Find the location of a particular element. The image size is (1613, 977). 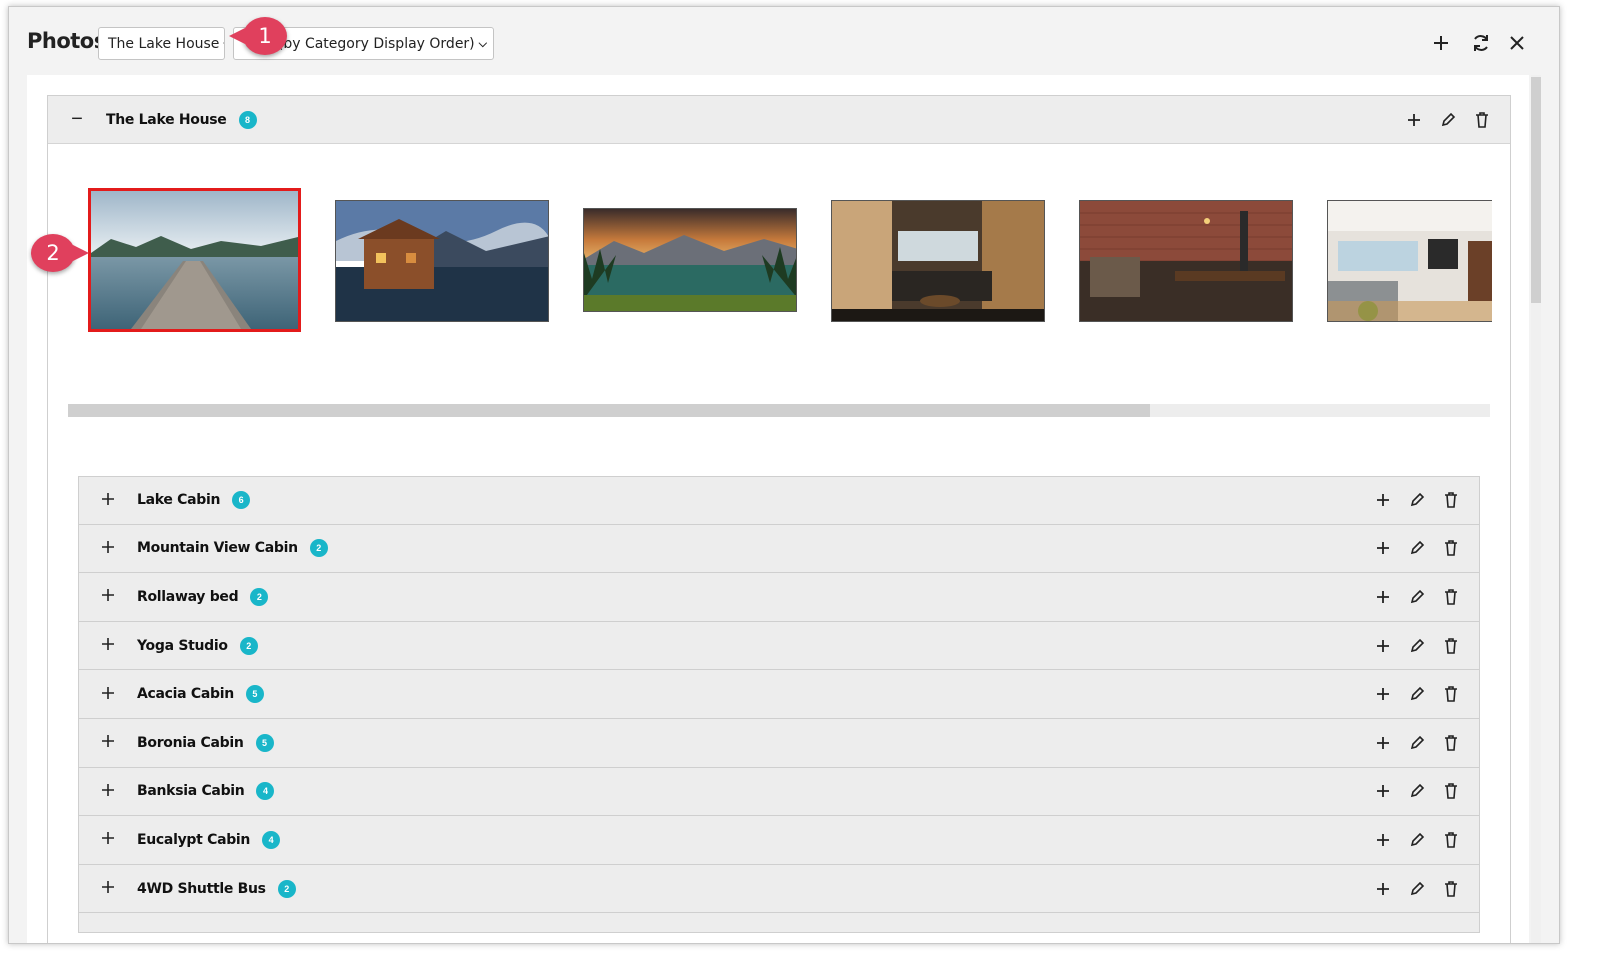

subcategory-row: Yoga Studio 2 is located at coordinates (779, 646).